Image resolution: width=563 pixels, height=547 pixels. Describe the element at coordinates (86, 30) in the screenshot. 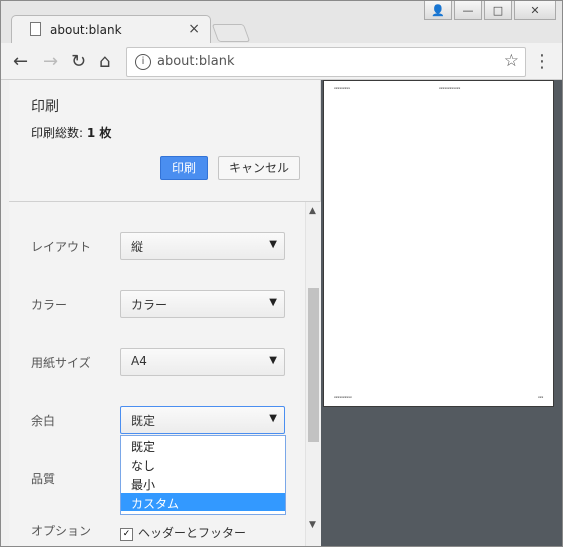

I see `tab-title: about:blank` at that location.